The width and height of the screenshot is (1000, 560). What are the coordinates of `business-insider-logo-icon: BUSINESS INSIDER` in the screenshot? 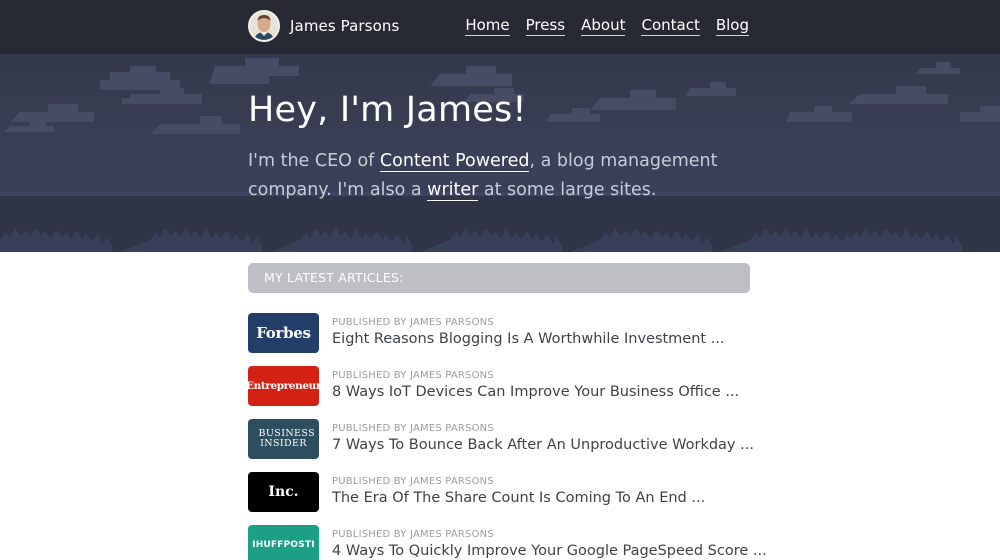 It's located at (283, 439).